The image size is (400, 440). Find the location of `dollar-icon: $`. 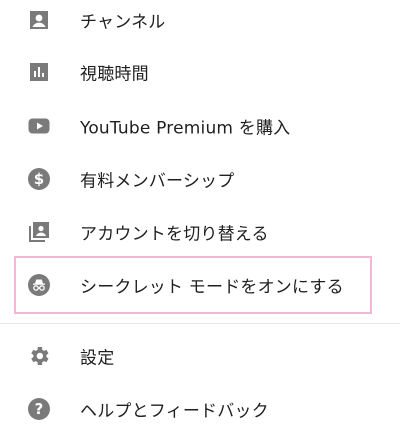

dollar-icon: $ is located at coordinates (39, 179).